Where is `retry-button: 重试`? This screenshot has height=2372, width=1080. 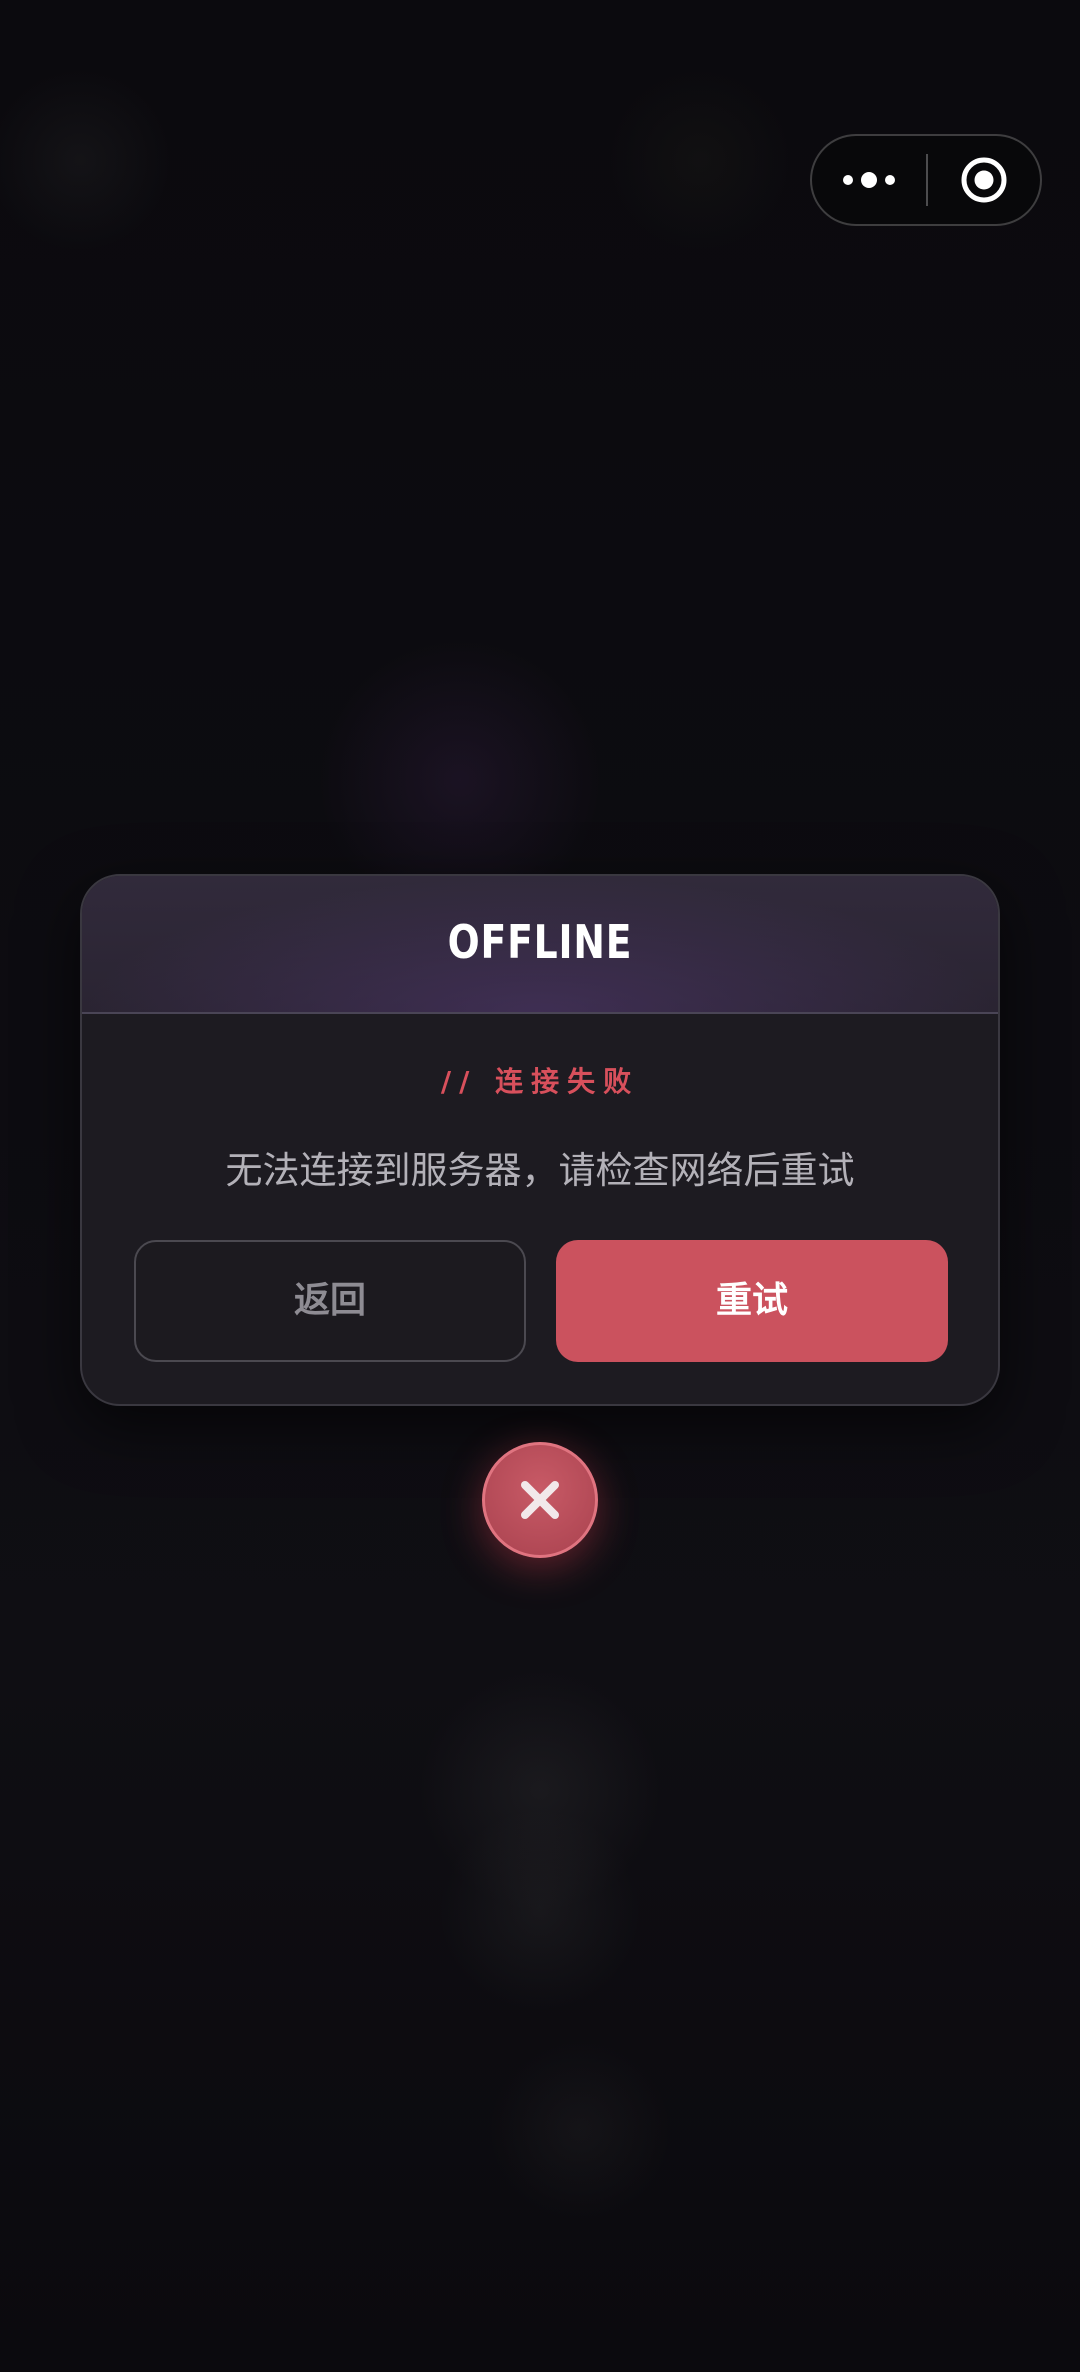 retry-button: 重试 is located at coordinates (752, 1301).